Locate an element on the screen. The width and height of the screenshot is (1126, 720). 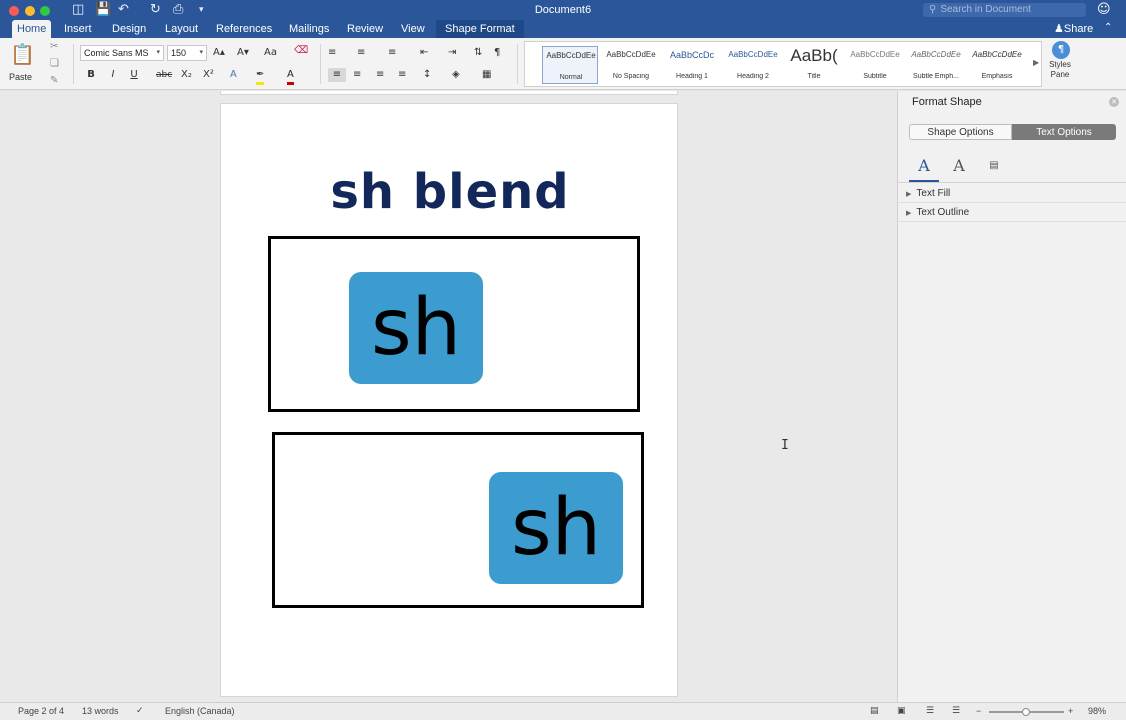
font-size-select: 150 ▾ is located at coordinates (187, 53).